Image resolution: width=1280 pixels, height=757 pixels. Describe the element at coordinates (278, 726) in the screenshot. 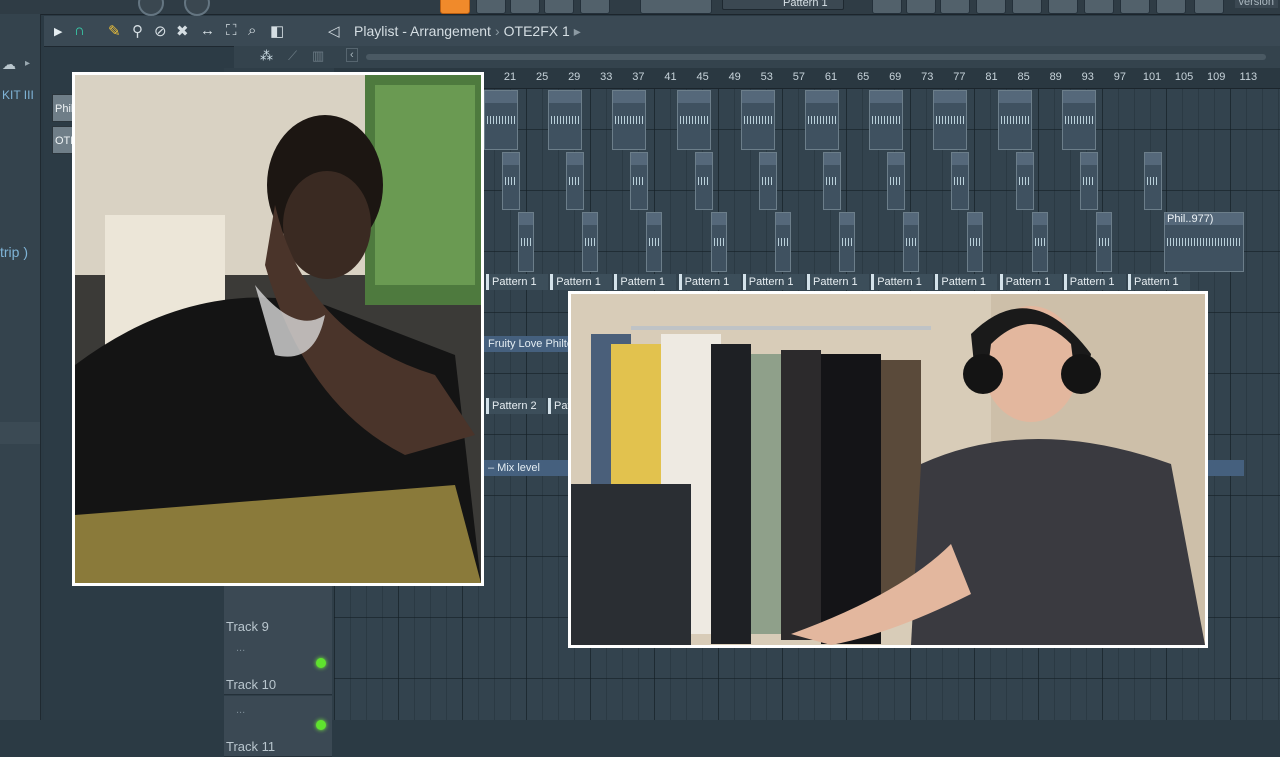

I see `track-header-11: ... Track 11` at that location.